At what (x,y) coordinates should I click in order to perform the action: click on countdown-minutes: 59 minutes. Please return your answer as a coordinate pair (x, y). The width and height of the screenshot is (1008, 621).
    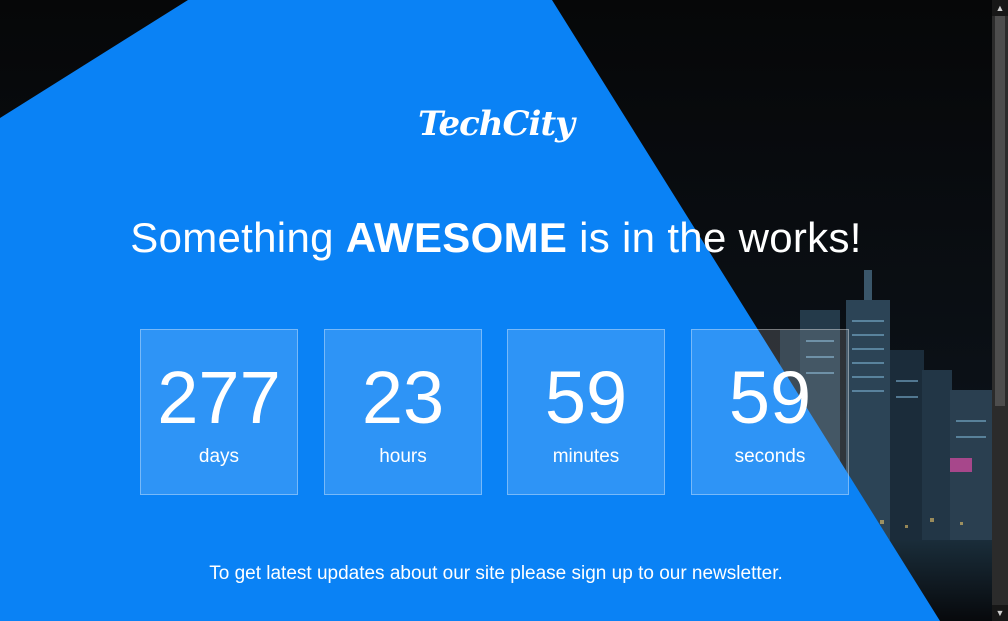
    Looking at the image, I should click on (586, 412).